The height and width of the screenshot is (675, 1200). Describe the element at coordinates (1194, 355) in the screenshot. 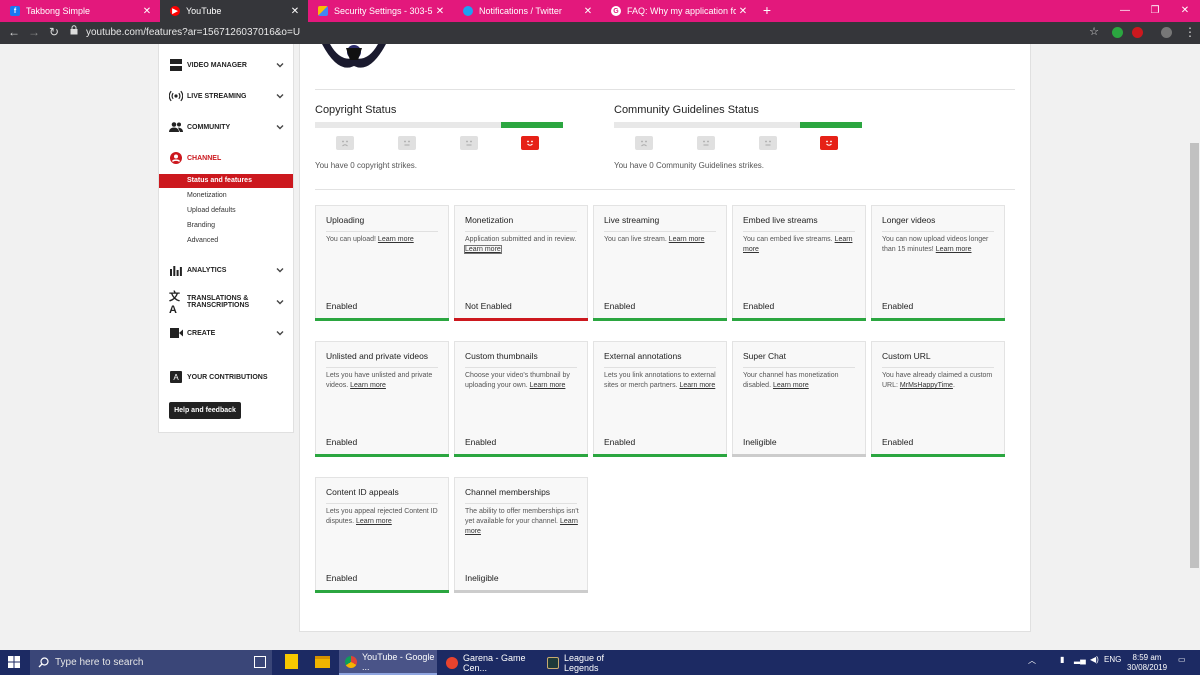

I see `page-scrollbar-thumb` at that location.